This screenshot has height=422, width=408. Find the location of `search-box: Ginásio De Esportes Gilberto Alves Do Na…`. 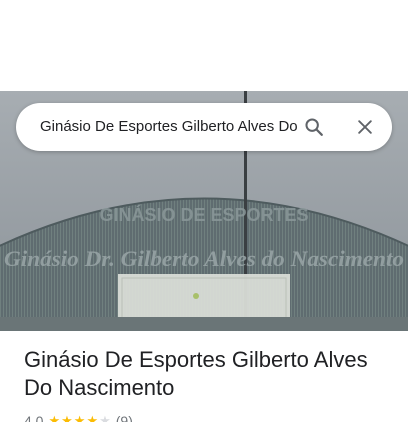

search-box: Ginásio De Esportes Gilberto Alves Do Na… is located at coordinates (204, 127).